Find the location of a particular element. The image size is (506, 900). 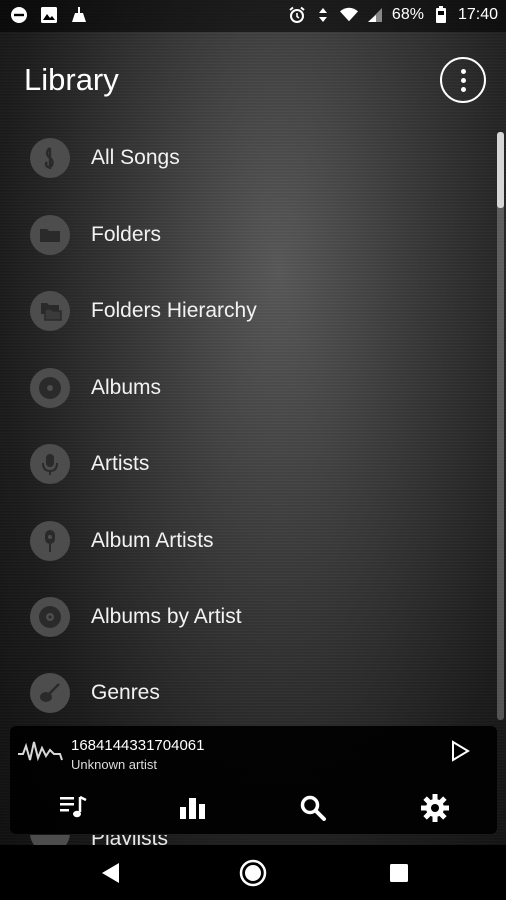

library-item-playlists: Playlists is located at coordinates (160, 840).